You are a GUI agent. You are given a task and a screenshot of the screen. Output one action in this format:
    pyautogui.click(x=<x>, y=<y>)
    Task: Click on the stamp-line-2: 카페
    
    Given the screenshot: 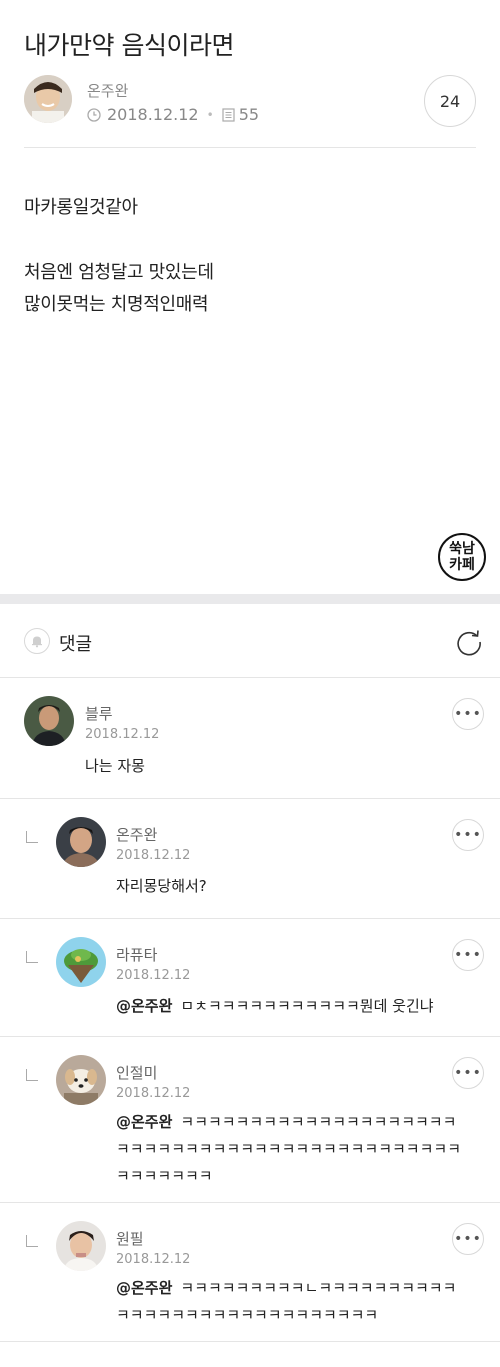 What is the action you would take?
    pyautogui.click(x=462, y=565)
    